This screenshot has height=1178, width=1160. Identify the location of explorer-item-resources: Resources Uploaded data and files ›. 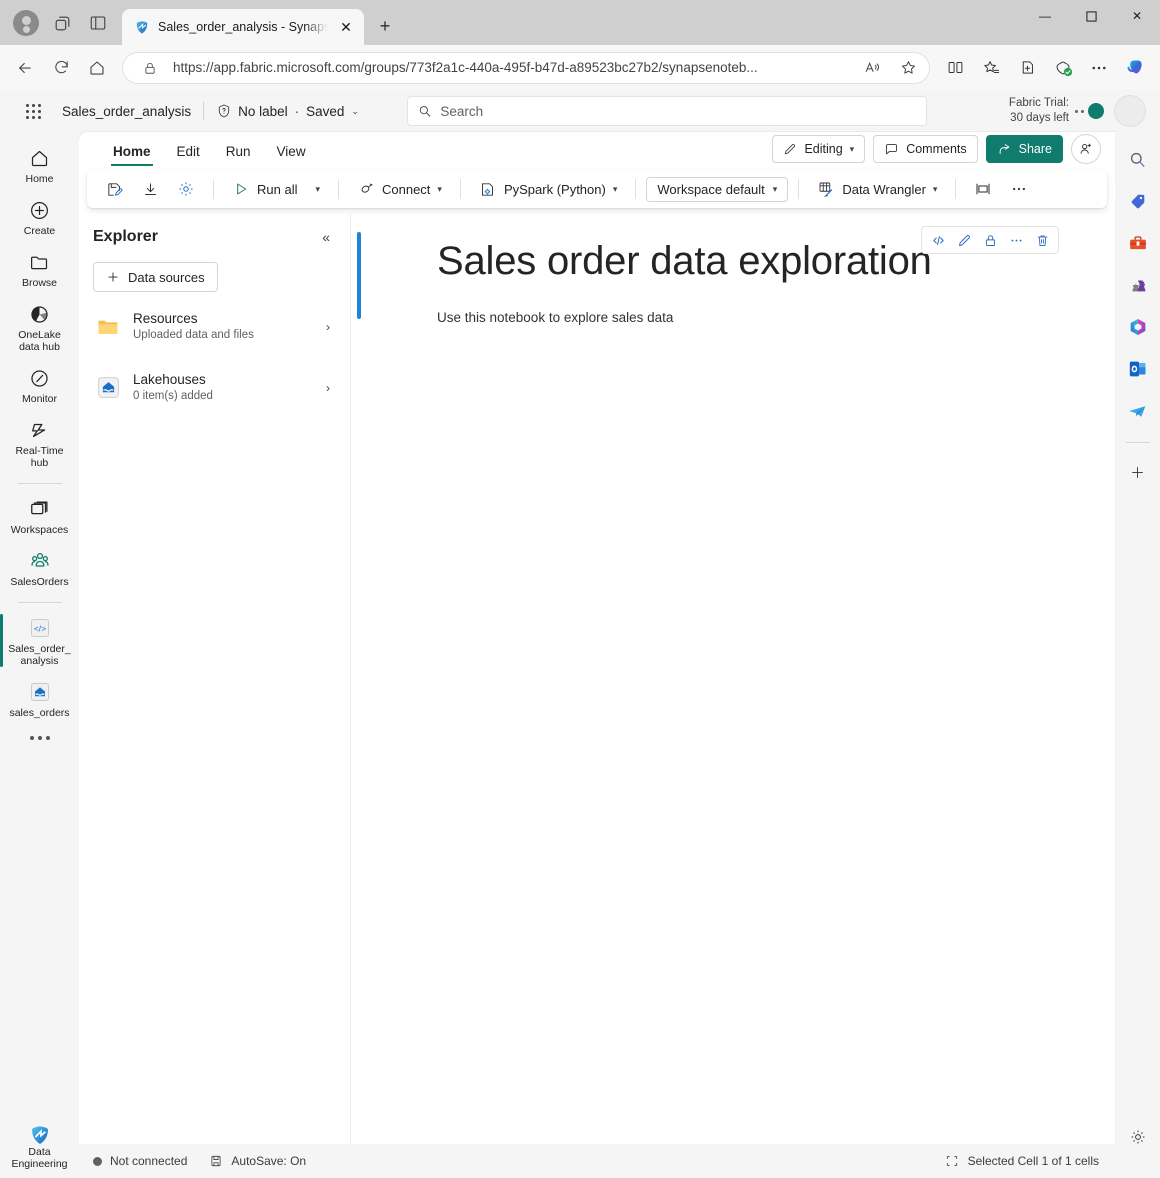
(214, 326).